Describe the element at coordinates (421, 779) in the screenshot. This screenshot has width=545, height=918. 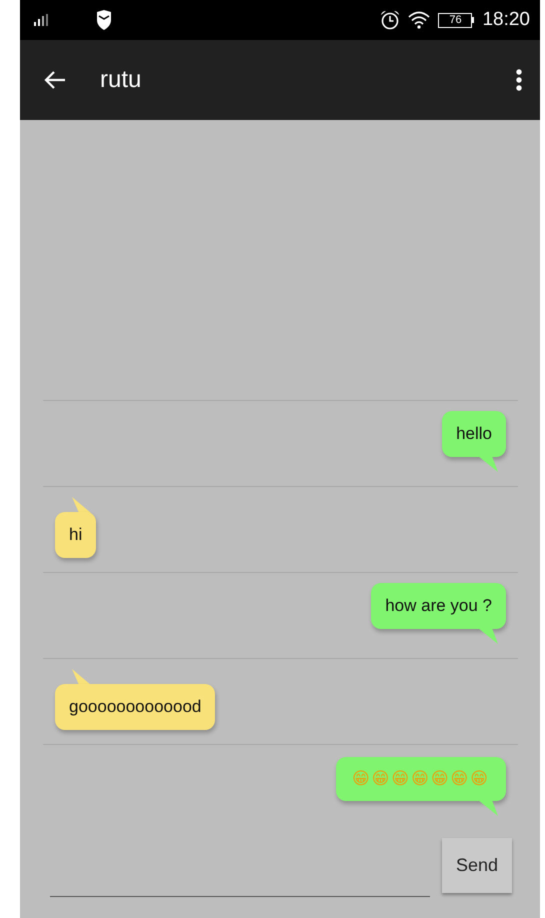
I see `message-bubble: 😁😁😁😁😁😁😁` at that location.